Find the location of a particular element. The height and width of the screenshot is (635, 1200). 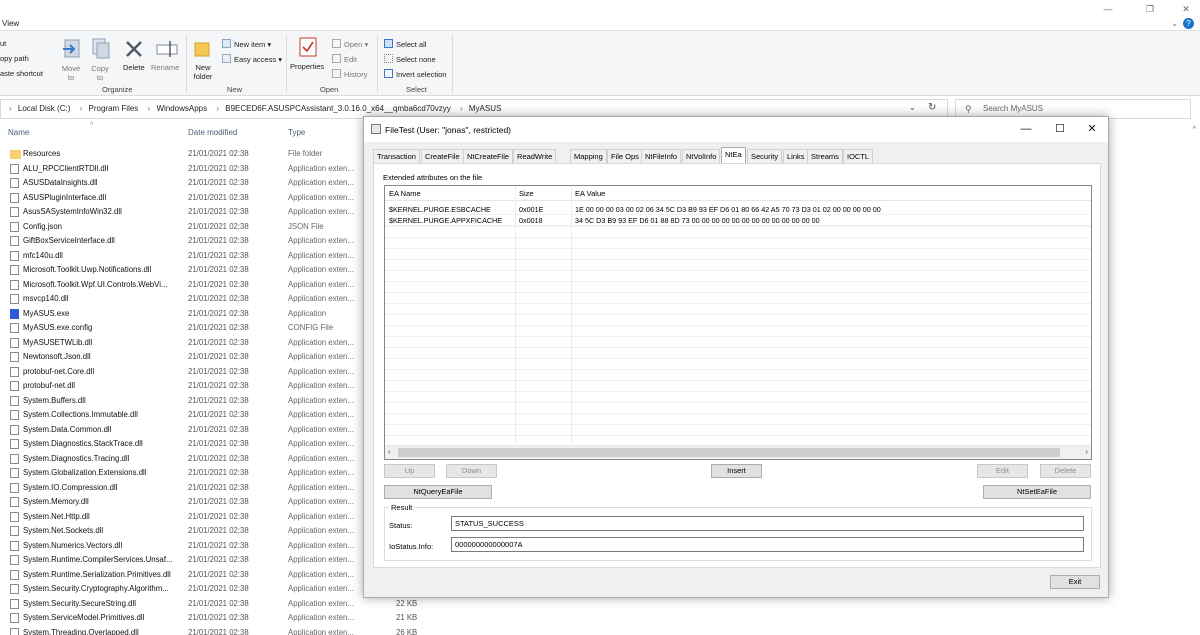

tab-ntvolinfo: NtVolInfo is located at coordinates (701, 156).